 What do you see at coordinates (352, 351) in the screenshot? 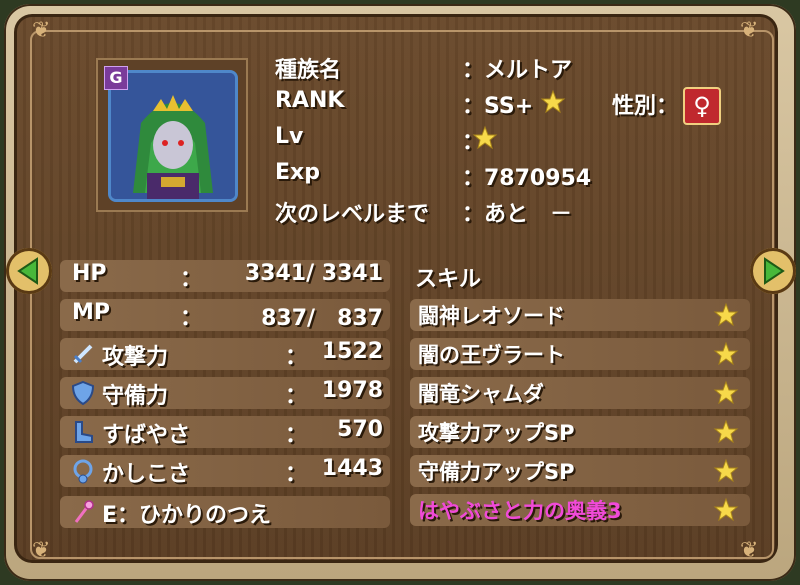
I see `stat-value-attack: 1522` at bounding box center [352, 351].